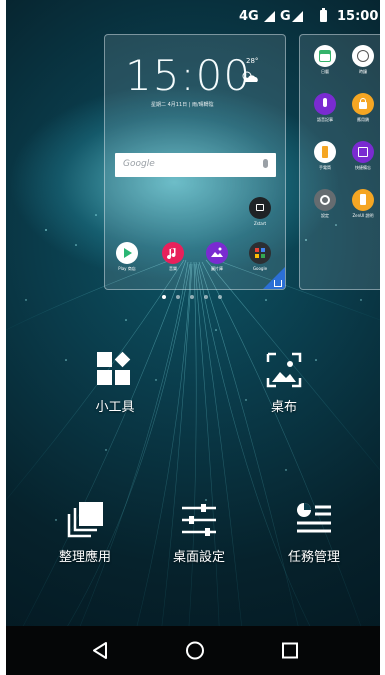  What do you see at coordinates (363, 56) in the screenshot?
I see `clock-icon` at bounding box center [363, 56].